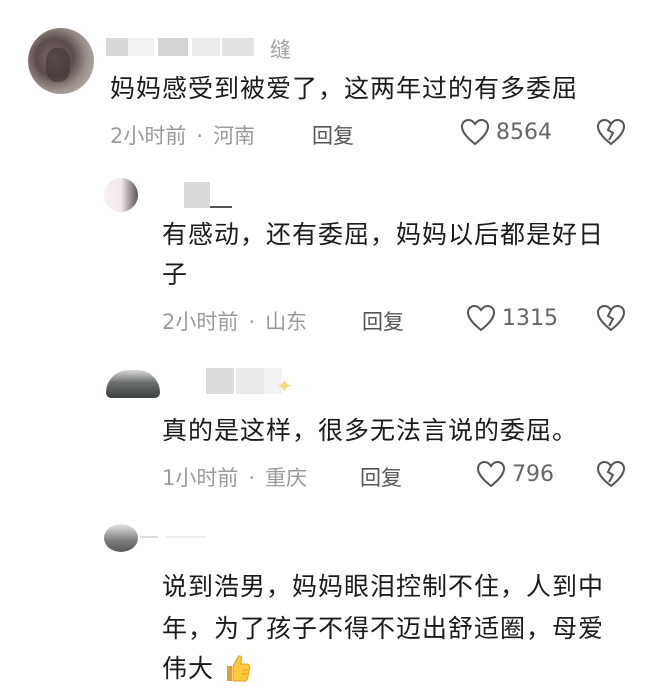 This screenshot has height=694, width=660. Describe the element at coordinates (234, 136) in the screenshot. I see `location: 河南` at that location.